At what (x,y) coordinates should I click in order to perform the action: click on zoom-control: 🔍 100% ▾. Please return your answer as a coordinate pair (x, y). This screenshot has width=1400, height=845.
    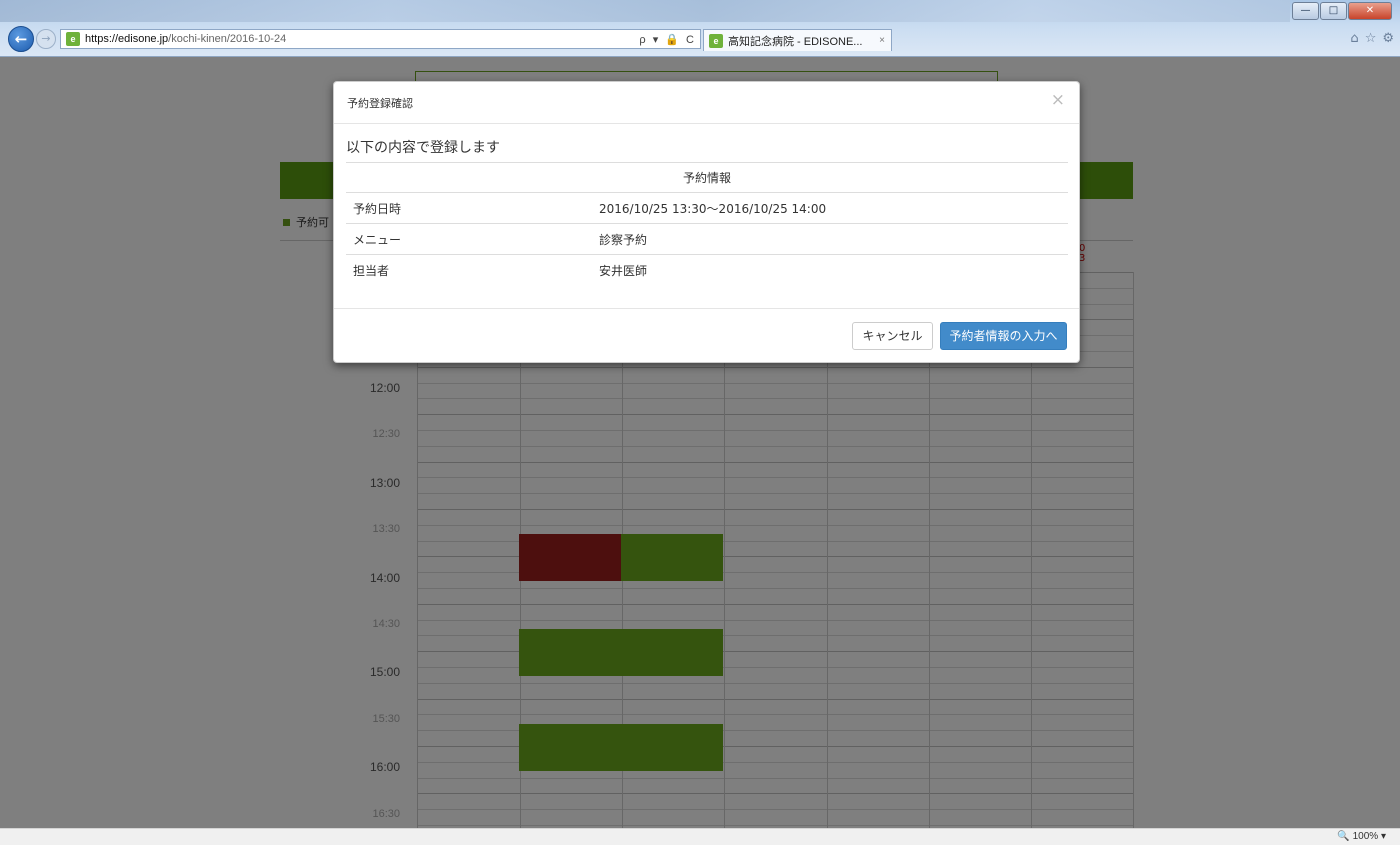
    Looking at the image, I should click on (1361, 836).